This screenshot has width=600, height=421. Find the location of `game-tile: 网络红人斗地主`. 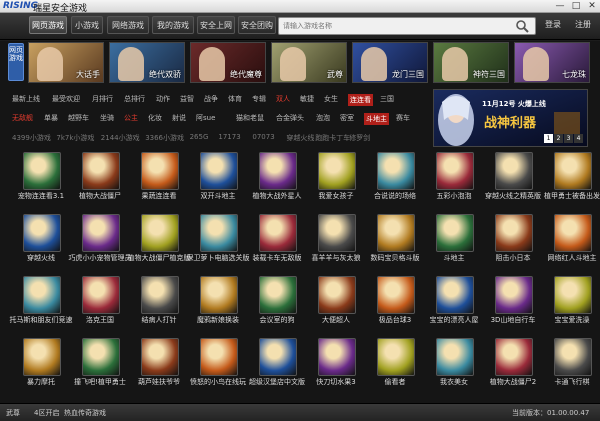

game-tile: 网络红人斗地主 is located at coordinates (569, 245).